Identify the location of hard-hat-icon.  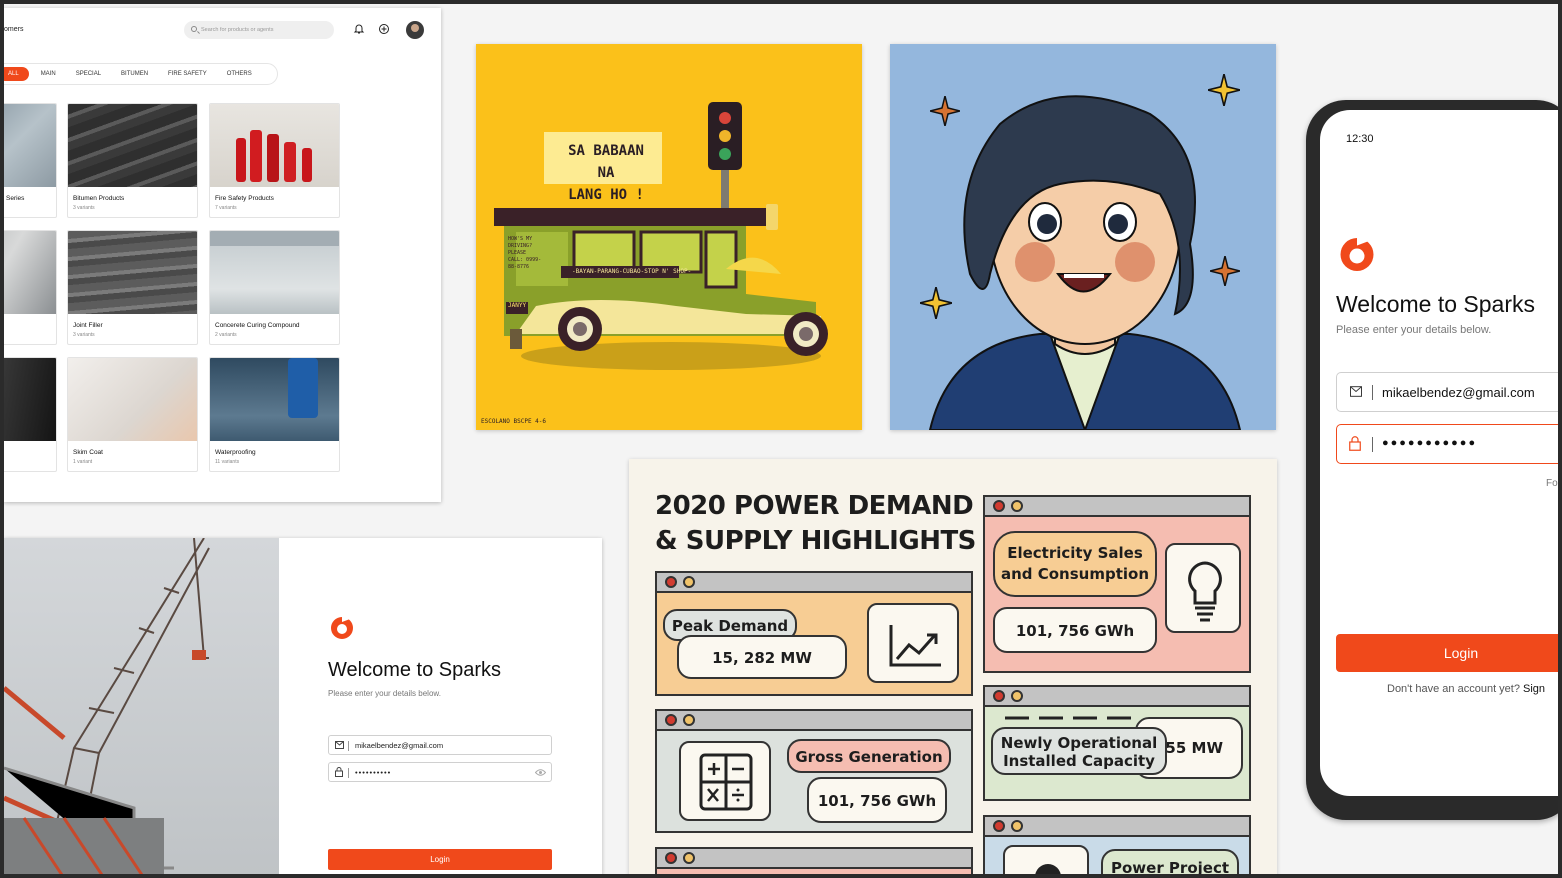
(1046, 859).